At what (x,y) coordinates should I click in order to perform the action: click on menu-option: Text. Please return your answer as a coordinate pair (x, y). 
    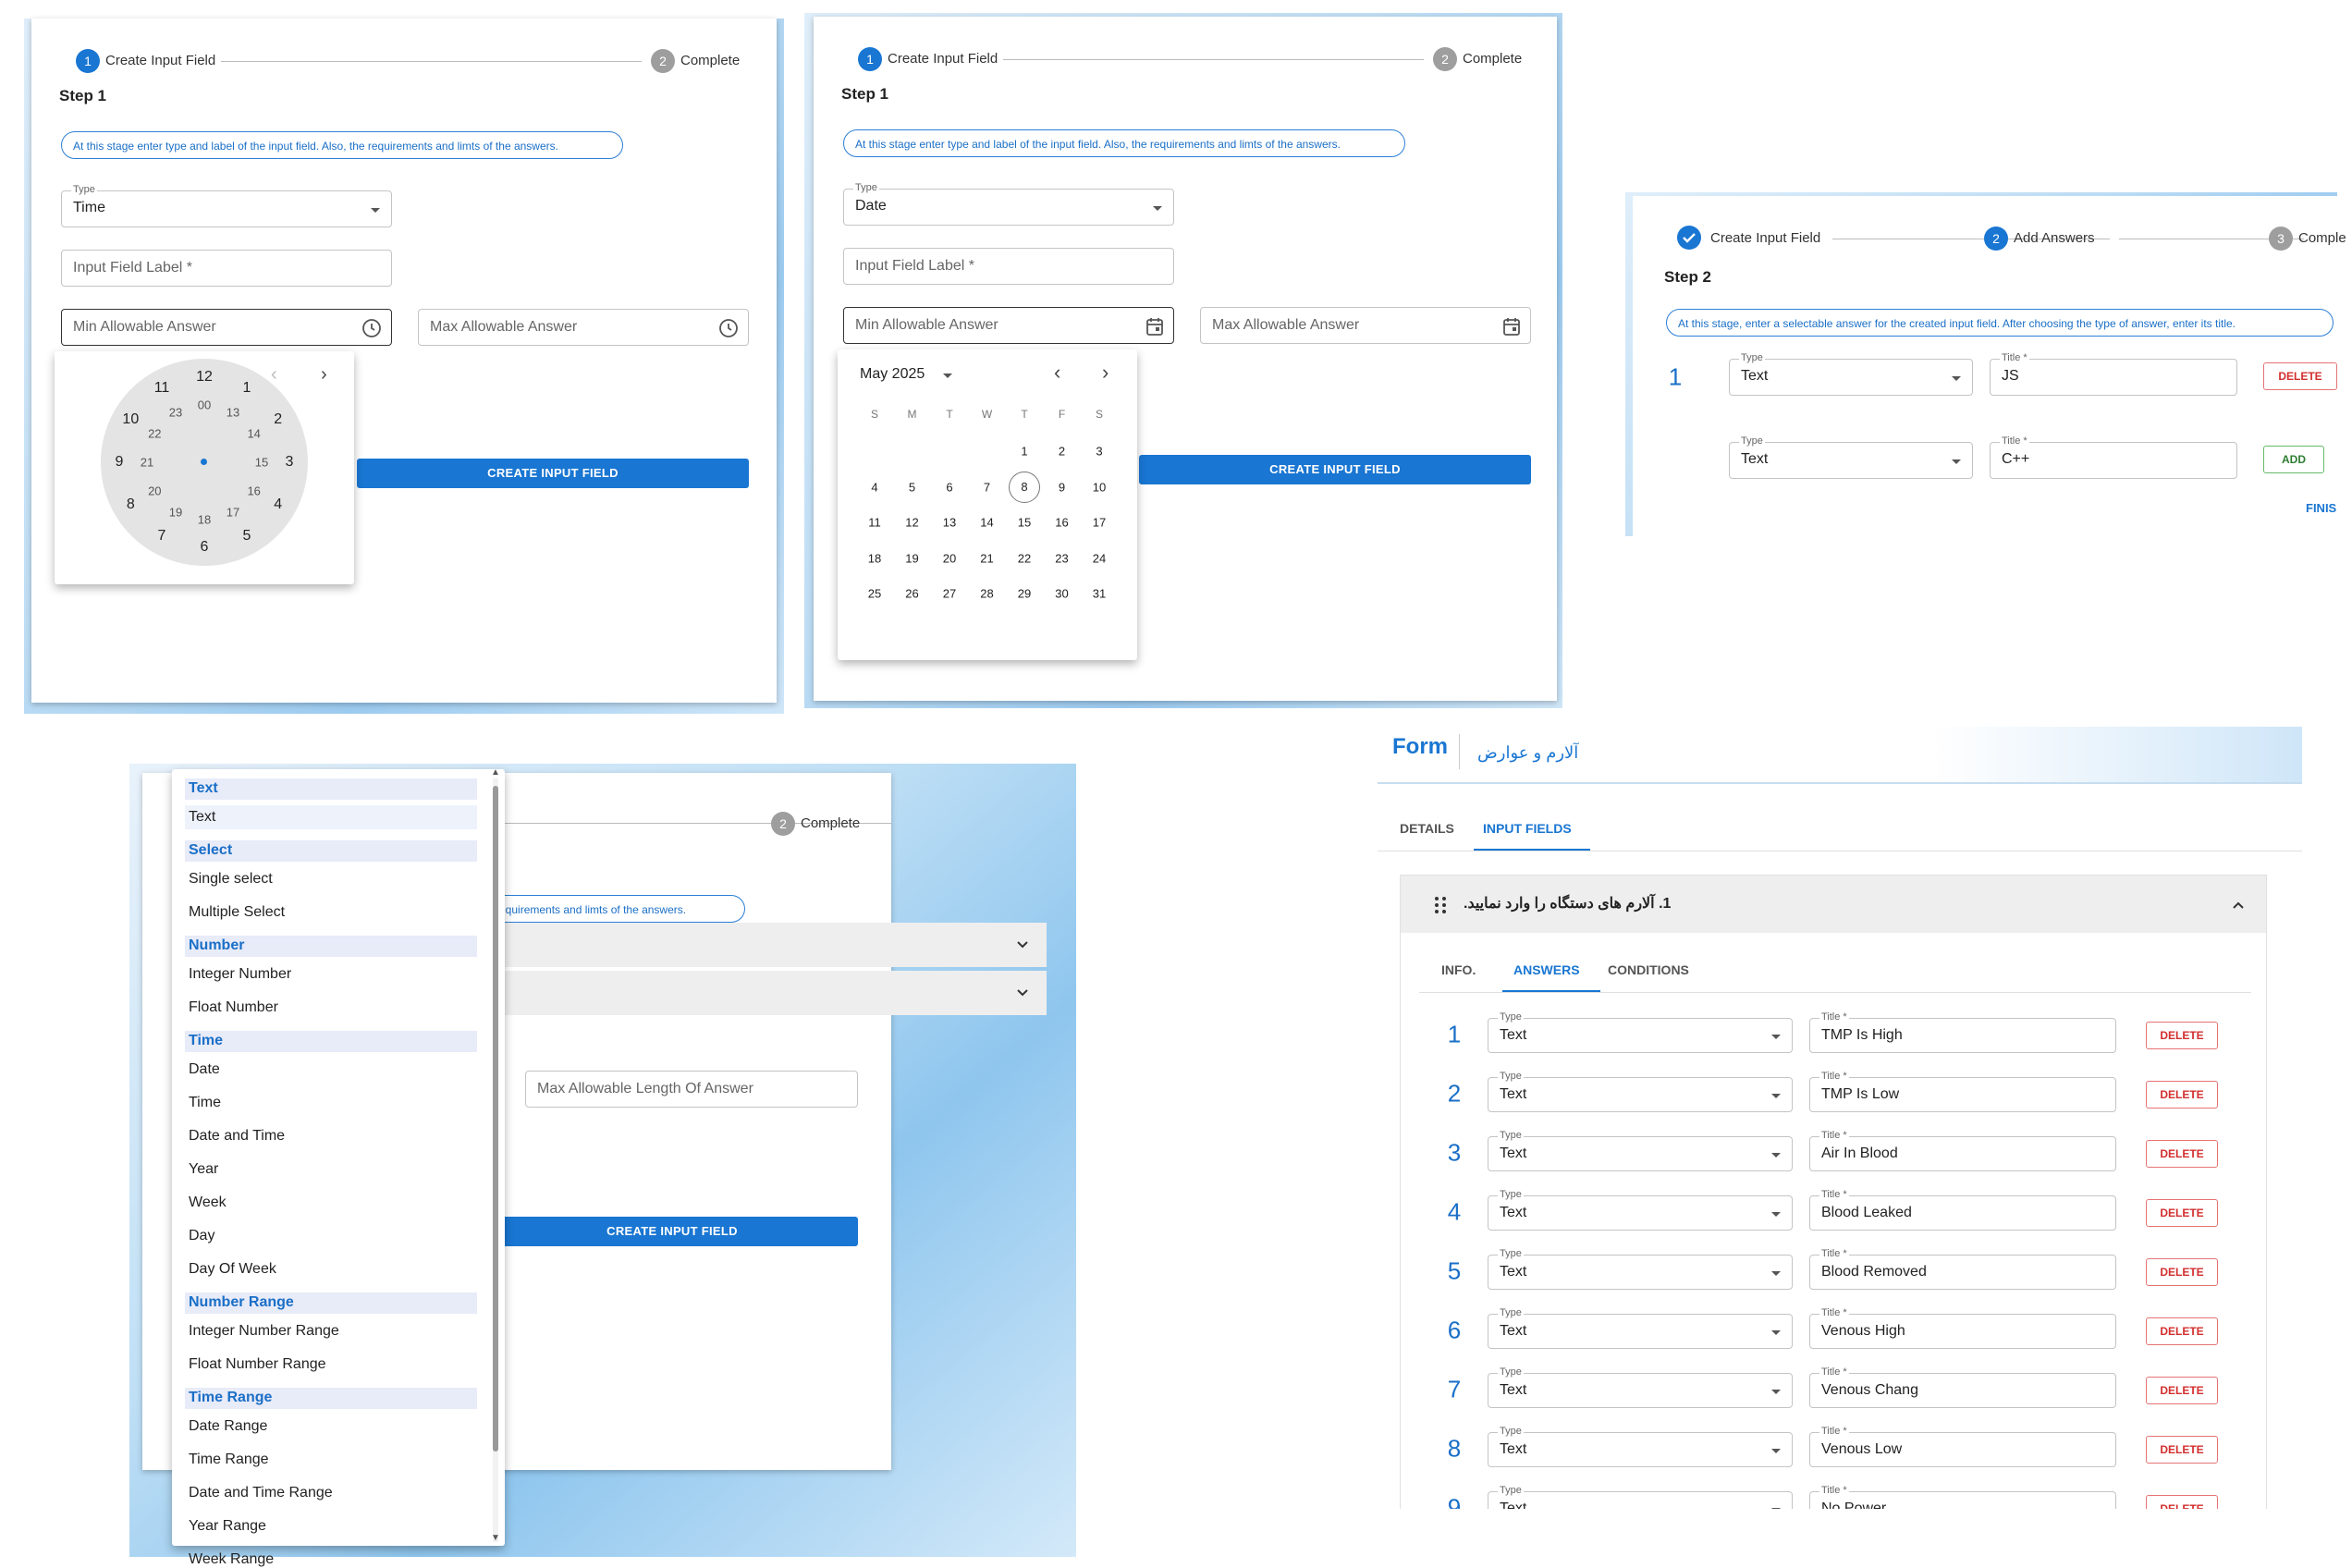
    Looking at the image, I should click on (331, 817).